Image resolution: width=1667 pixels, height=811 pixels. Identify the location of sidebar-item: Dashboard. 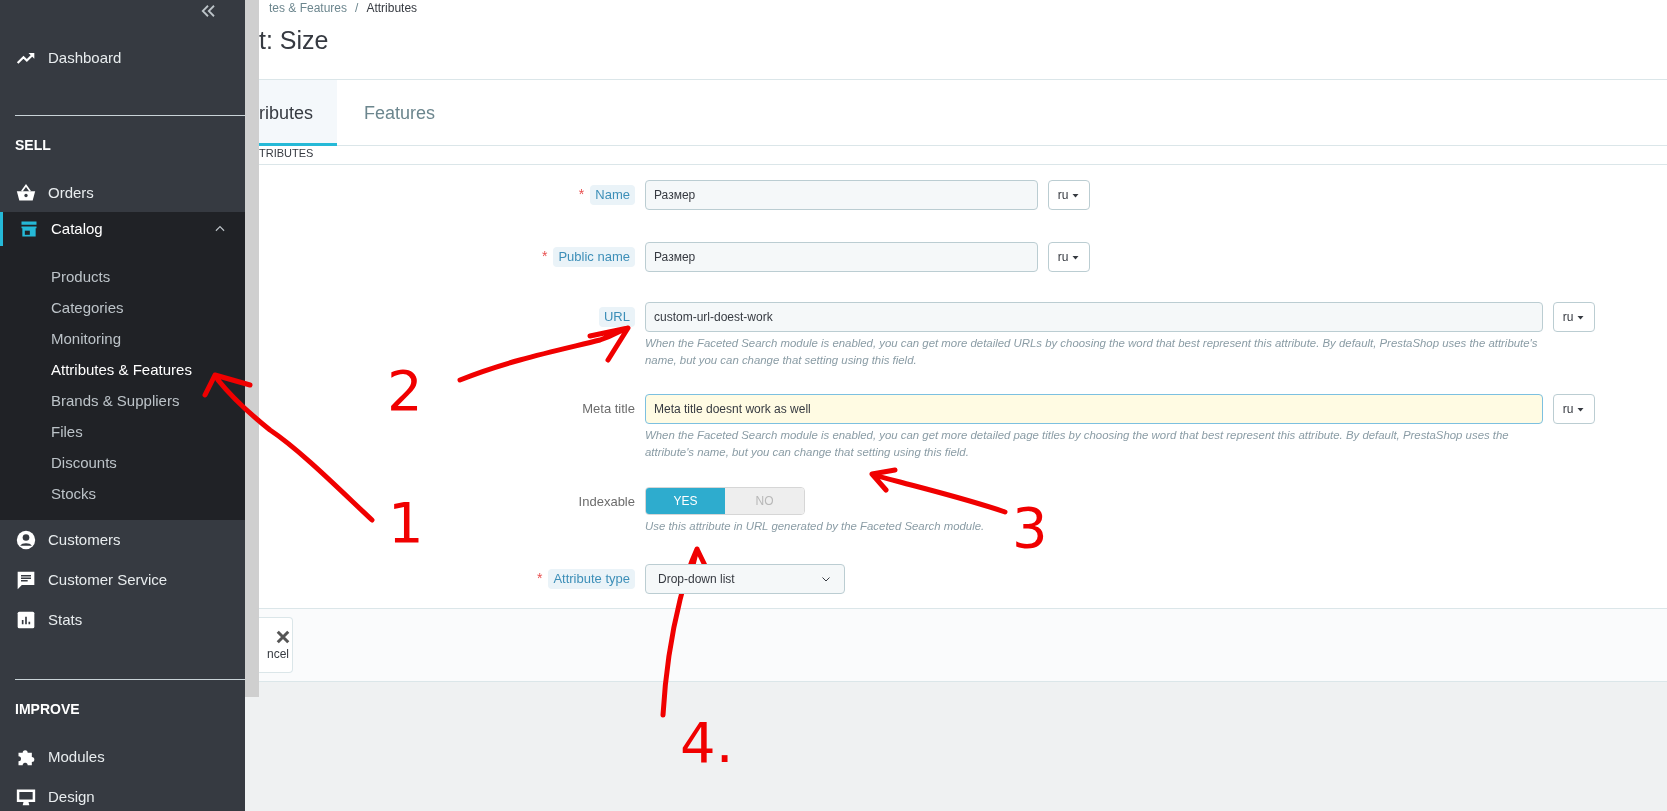
(122, 58).